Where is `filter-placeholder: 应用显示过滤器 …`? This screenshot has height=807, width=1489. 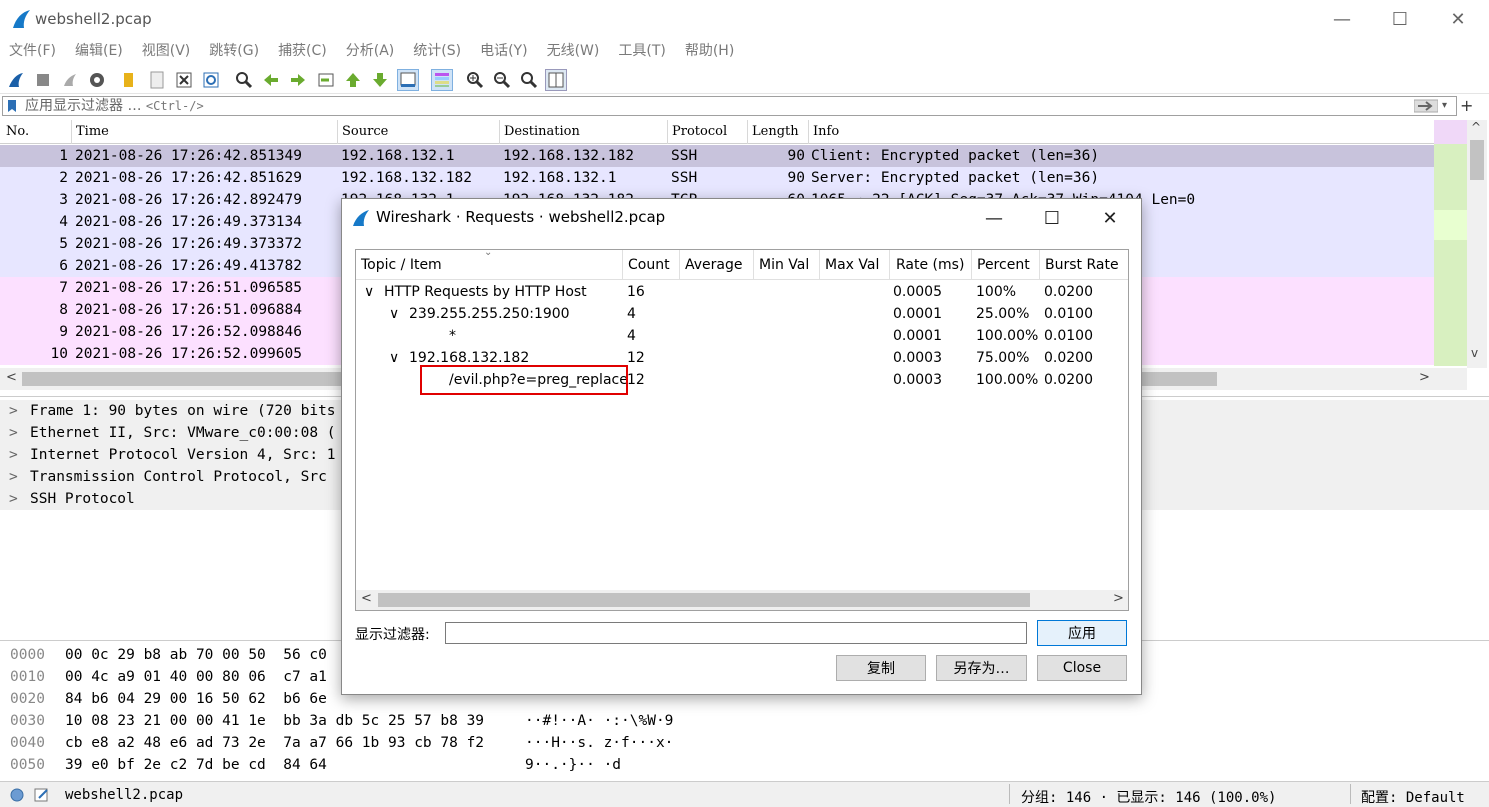
filter-placeholder: 应用显示过滤器 … is located at coordinates (83, 106).